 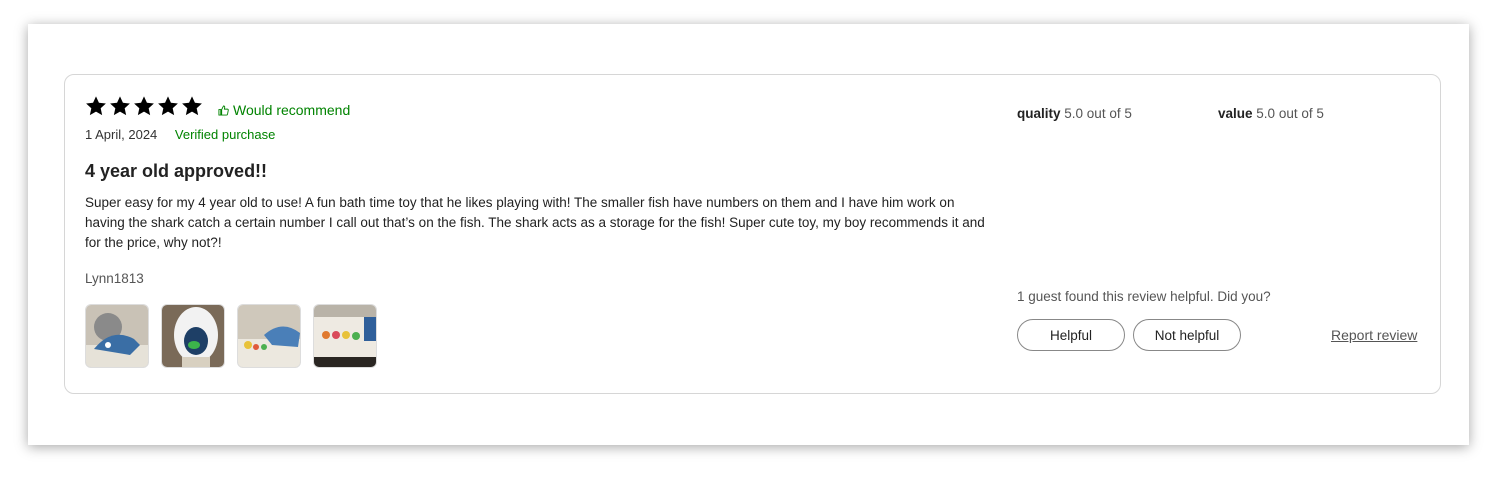 What do you see at coordinates (1071, 335) in the screenshot?
I see `helpful-button: Helpful` at bounding box center [1071, 335].